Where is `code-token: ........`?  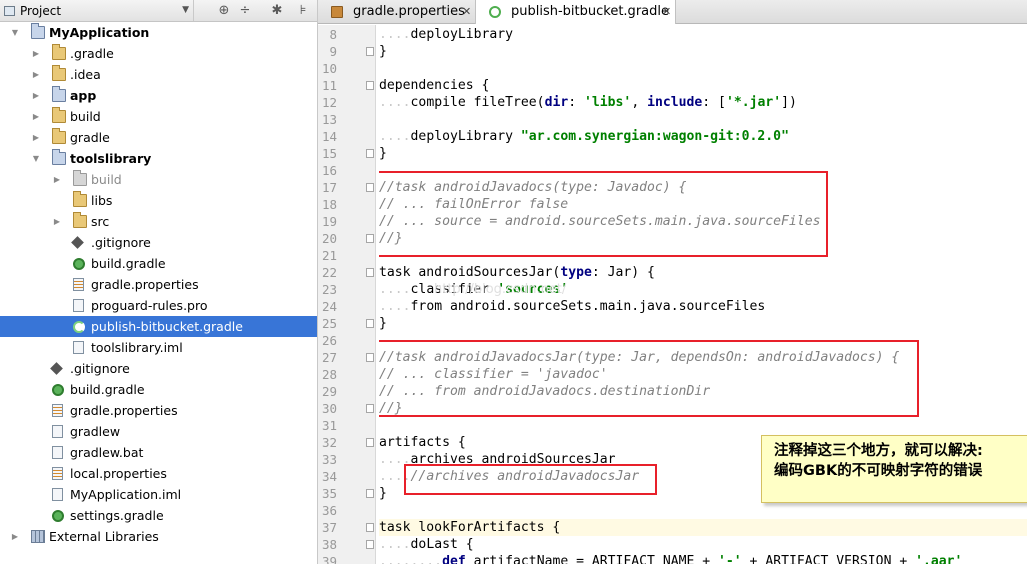 code-token: ........ is located at coordinates (411, 559).